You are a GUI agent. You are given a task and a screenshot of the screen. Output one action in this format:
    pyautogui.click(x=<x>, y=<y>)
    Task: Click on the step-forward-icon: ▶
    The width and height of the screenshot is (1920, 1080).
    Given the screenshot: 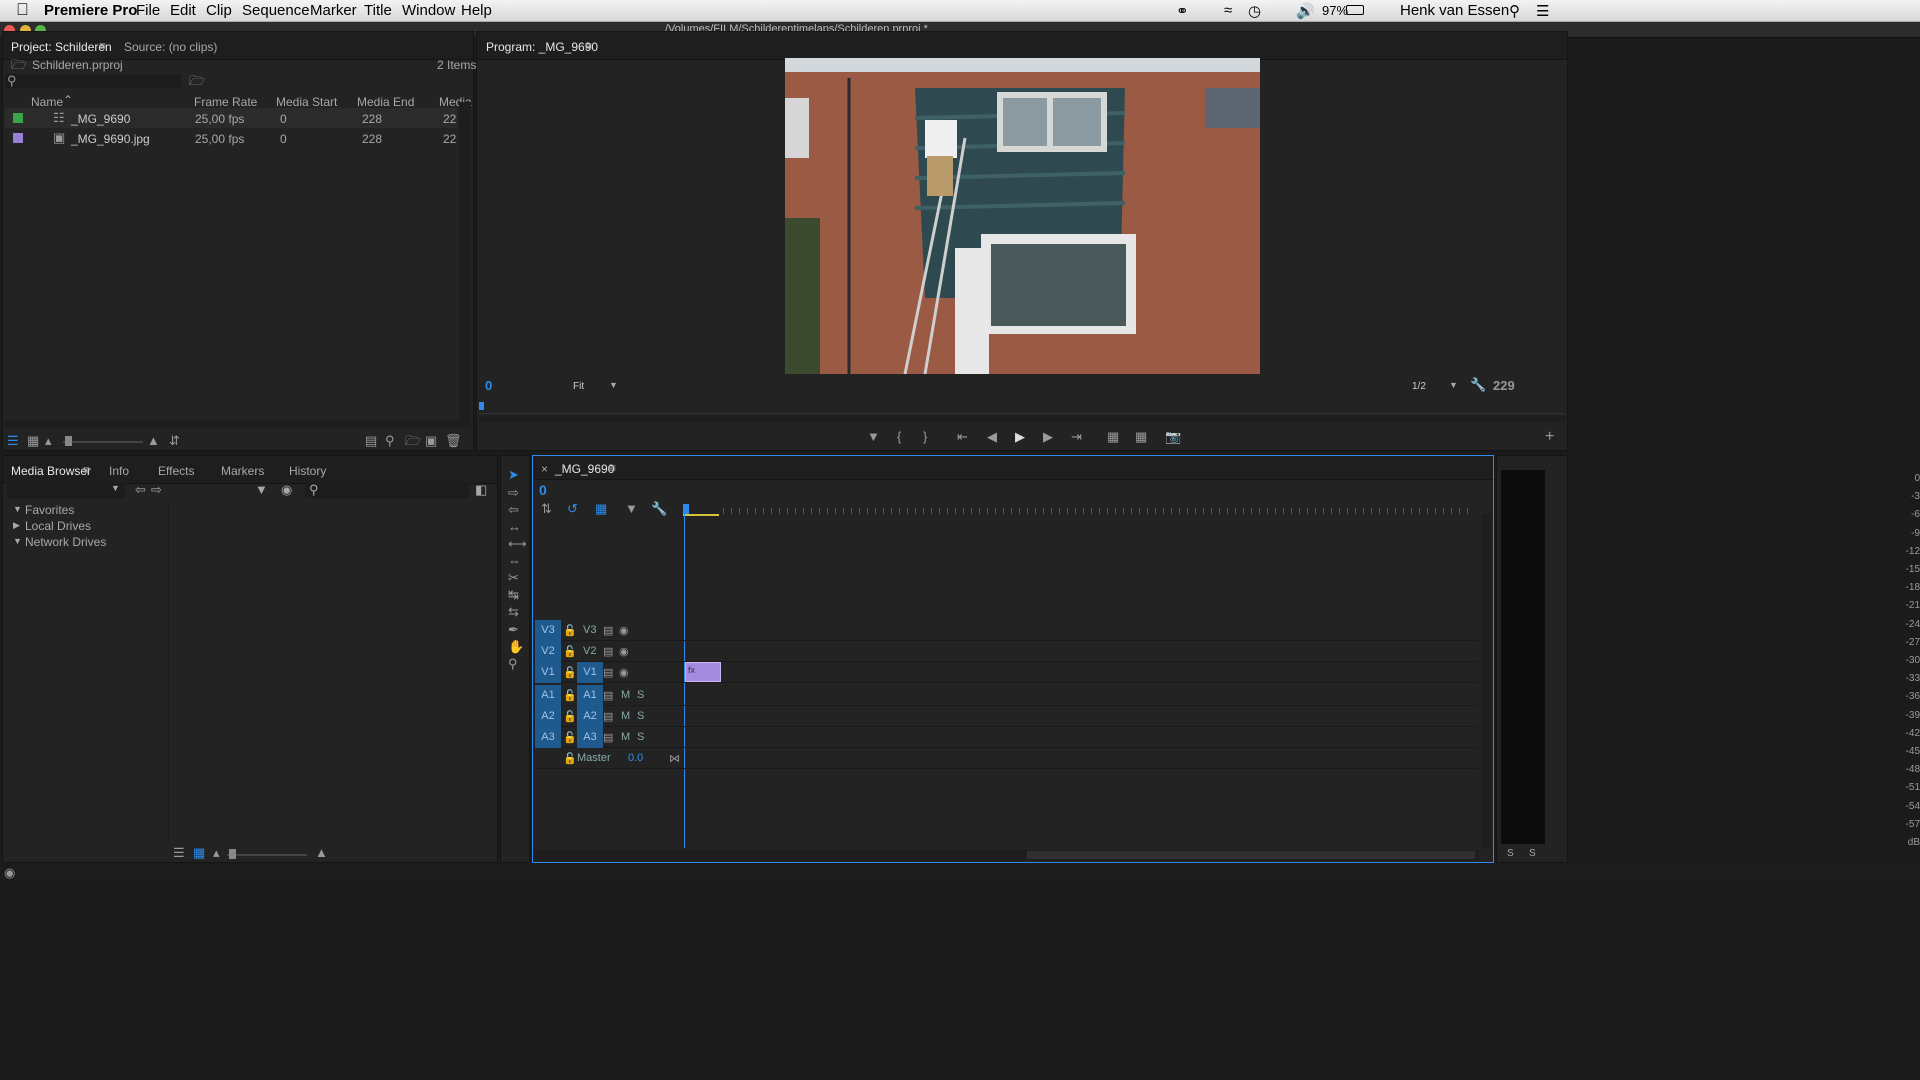 What is the action you would take?
    pyautogui.click(x=1048, y=437)
    